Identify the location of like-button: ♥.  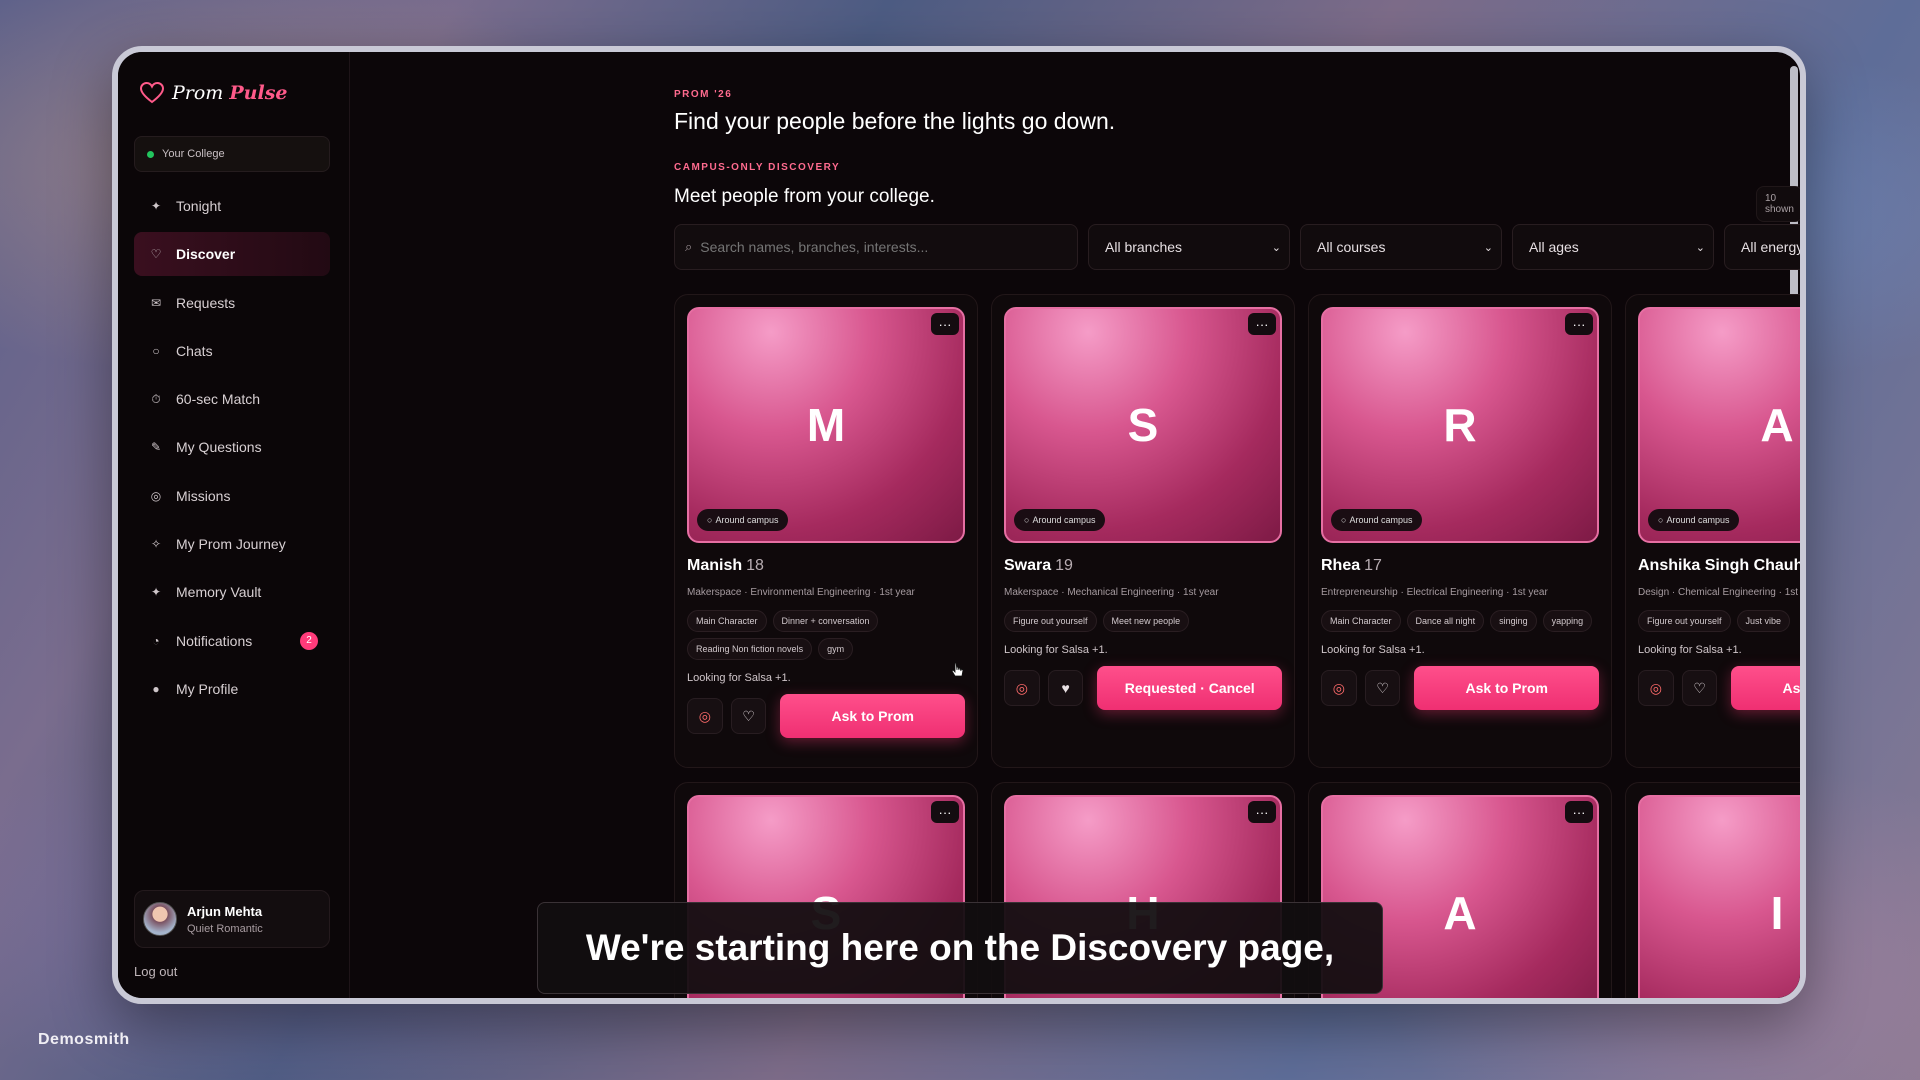
(1065, 688).